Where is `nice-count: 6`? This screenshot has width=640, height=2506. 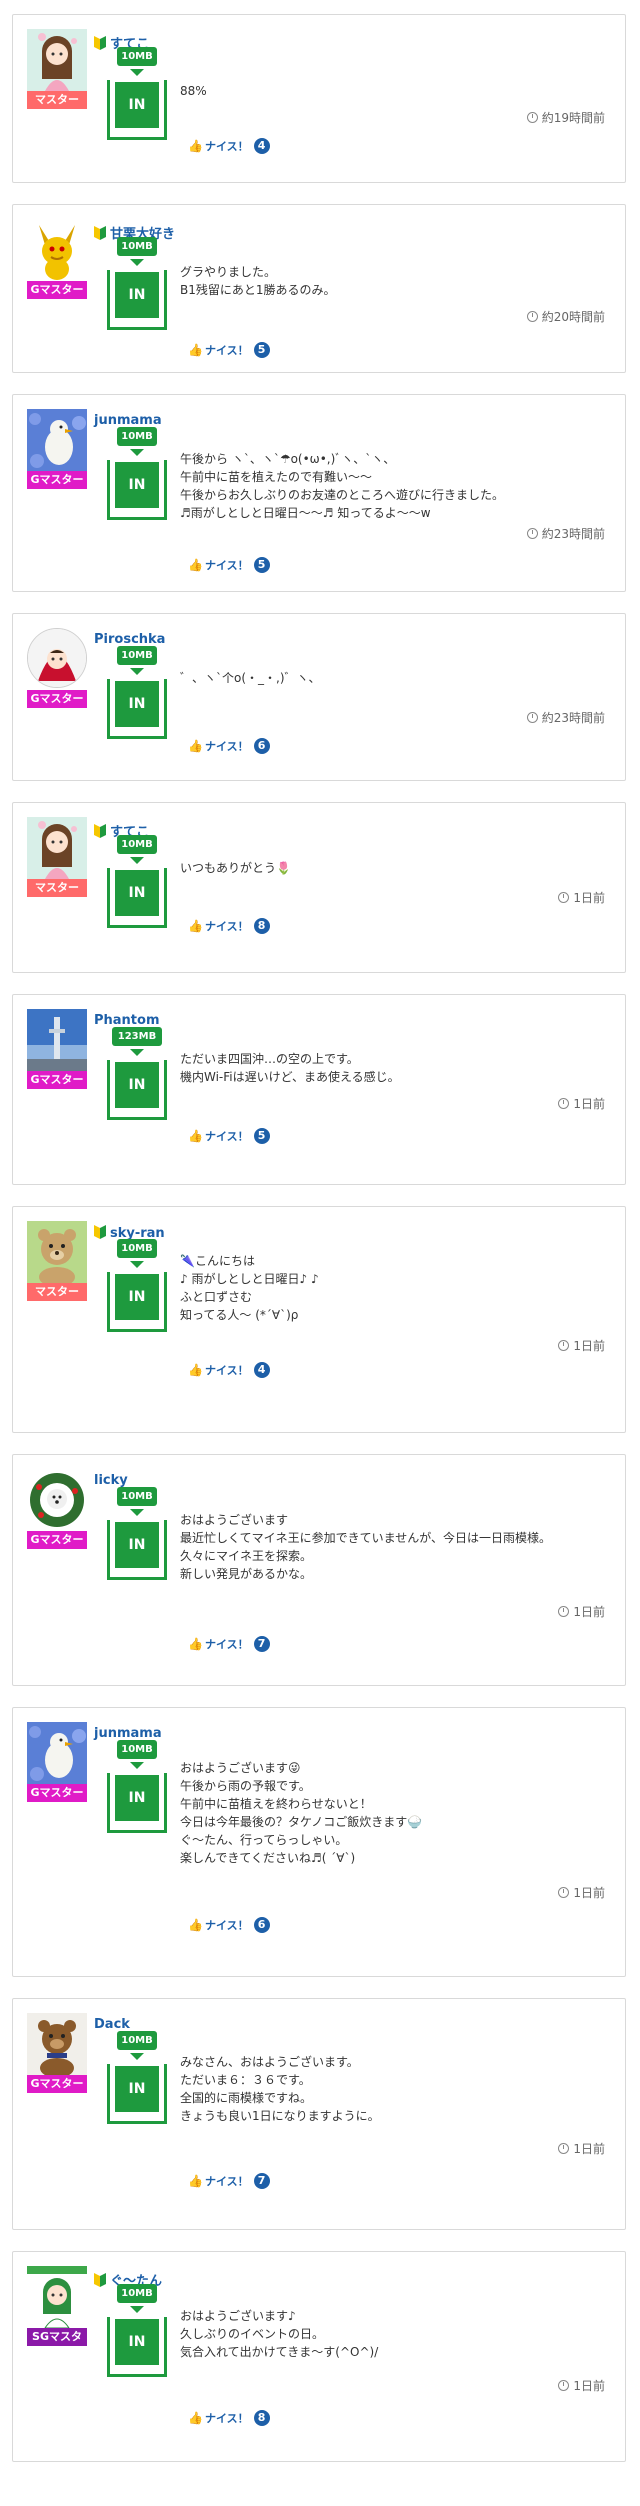 nice-count: 6 is located at coordinates (261, 746).